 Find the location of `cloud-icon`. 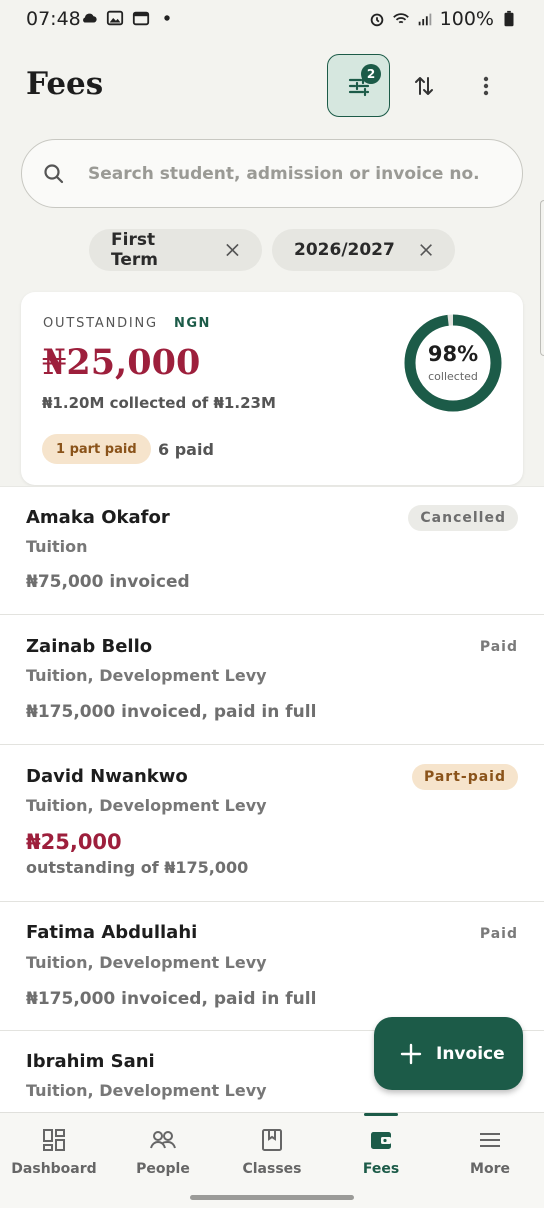

cloud-icon is located at coordinates (90, 18).